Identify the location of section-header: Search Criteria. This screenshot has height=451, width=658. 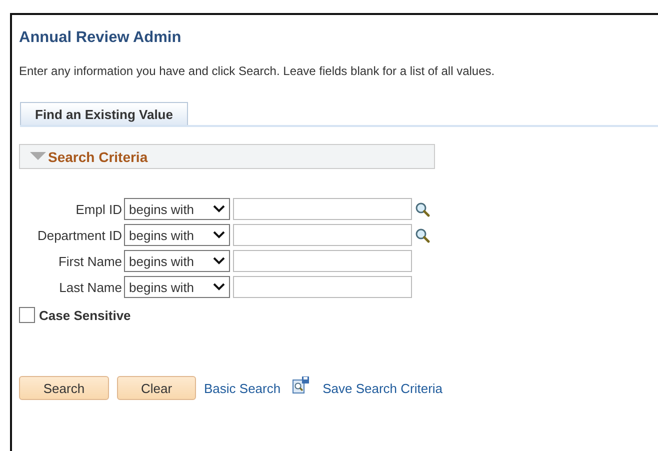
(227, 156).